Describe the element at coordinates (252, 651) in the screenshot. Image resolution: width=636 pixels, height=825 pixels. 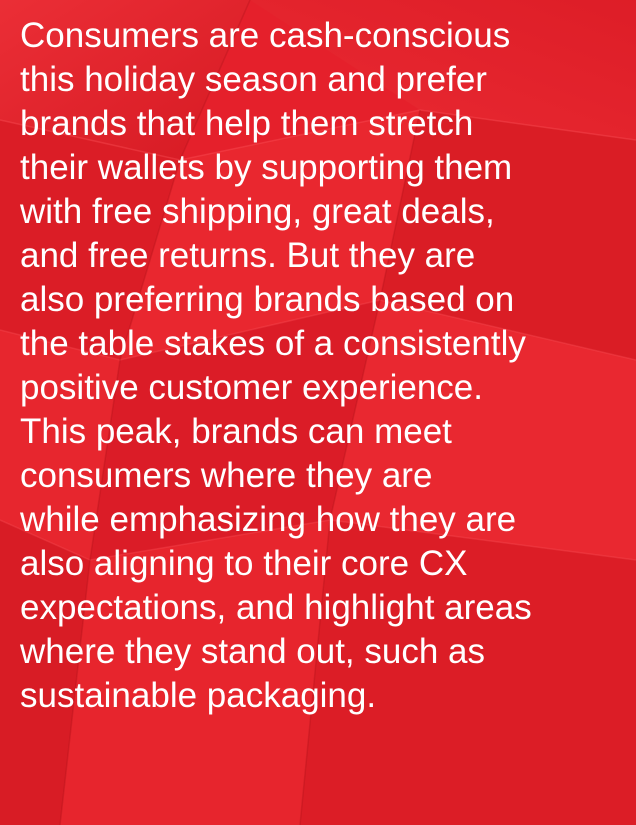
I see `paragraph-line: where they stand out, such as` at that location.